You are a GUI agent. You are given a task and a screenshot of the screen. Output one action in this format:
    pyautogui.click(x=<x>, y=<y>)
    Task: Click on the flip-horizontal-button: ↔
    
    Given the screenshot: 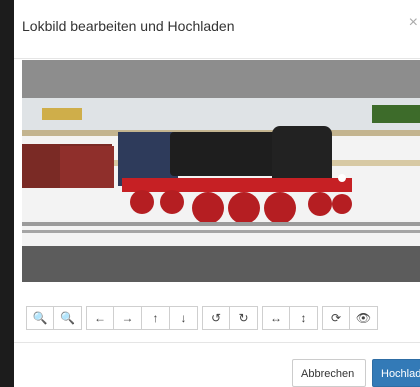 What is the action you would take?
    pyautogui.click(x=276, y=318)
    